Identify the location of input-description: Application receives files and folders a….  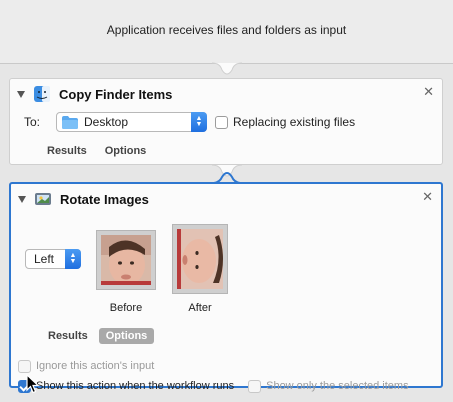
(226, 29).